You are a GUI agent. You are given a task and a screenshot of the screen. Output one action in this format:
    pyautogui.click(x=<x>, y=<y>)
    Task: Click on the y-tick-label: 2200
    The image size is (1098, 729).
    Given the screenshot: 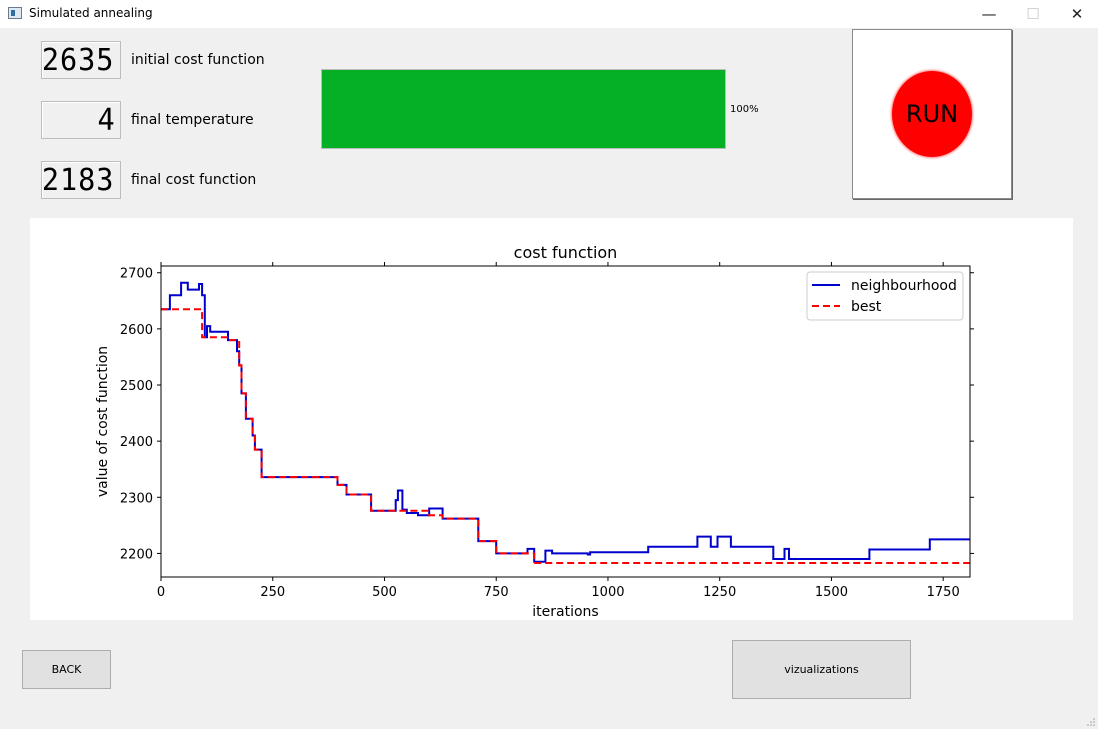 What is the action you would take?
    pyautogui.click(x=136, y=554)
    